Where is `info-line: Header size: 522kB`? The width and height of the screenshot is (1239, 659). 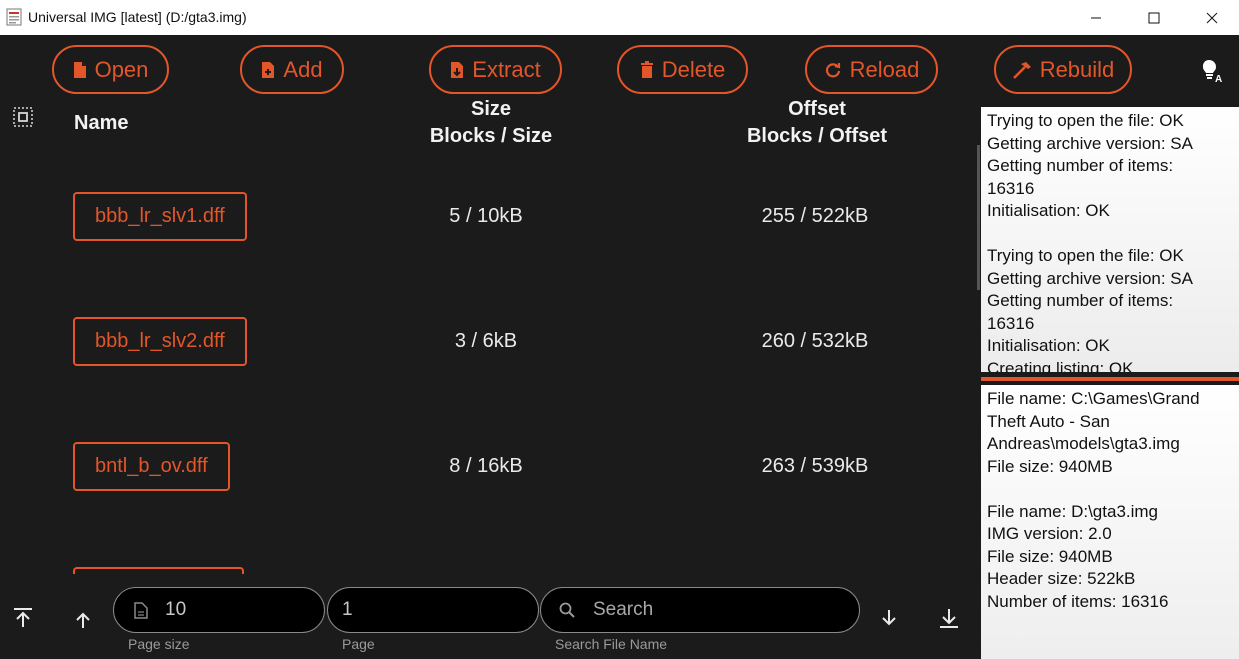 info-line: Header size: 522kB is located at coordinates (1061, 578).